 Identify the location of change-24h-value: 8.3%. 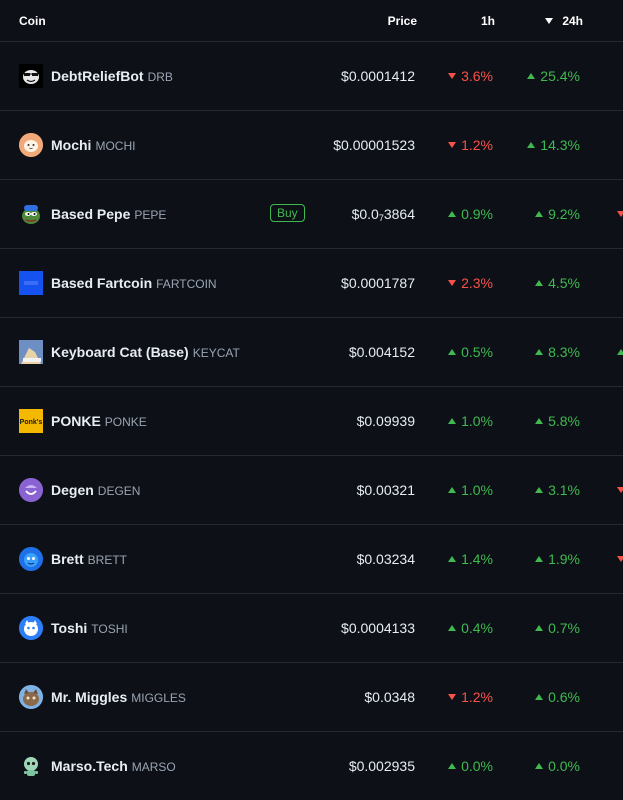
(564, 352).